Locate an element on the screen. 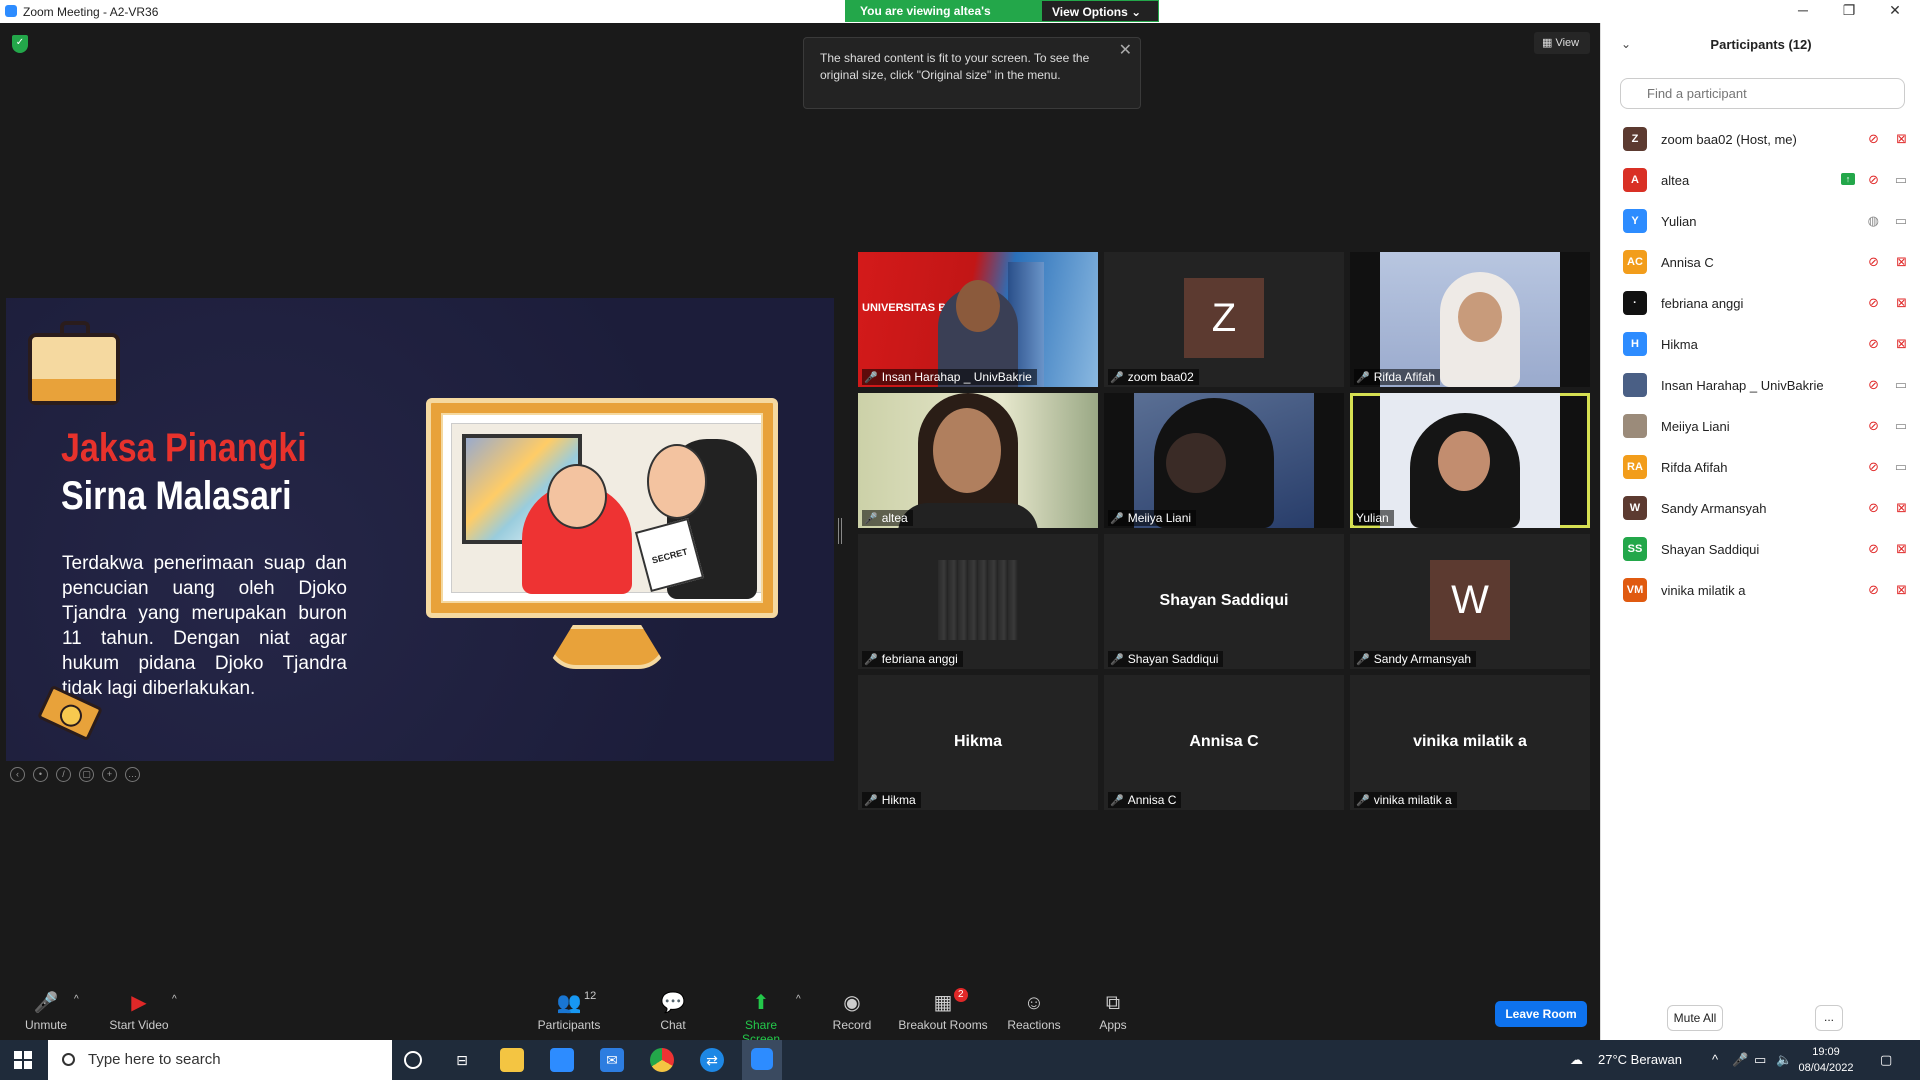  avatar: W is located at coordinates (1635, 508).